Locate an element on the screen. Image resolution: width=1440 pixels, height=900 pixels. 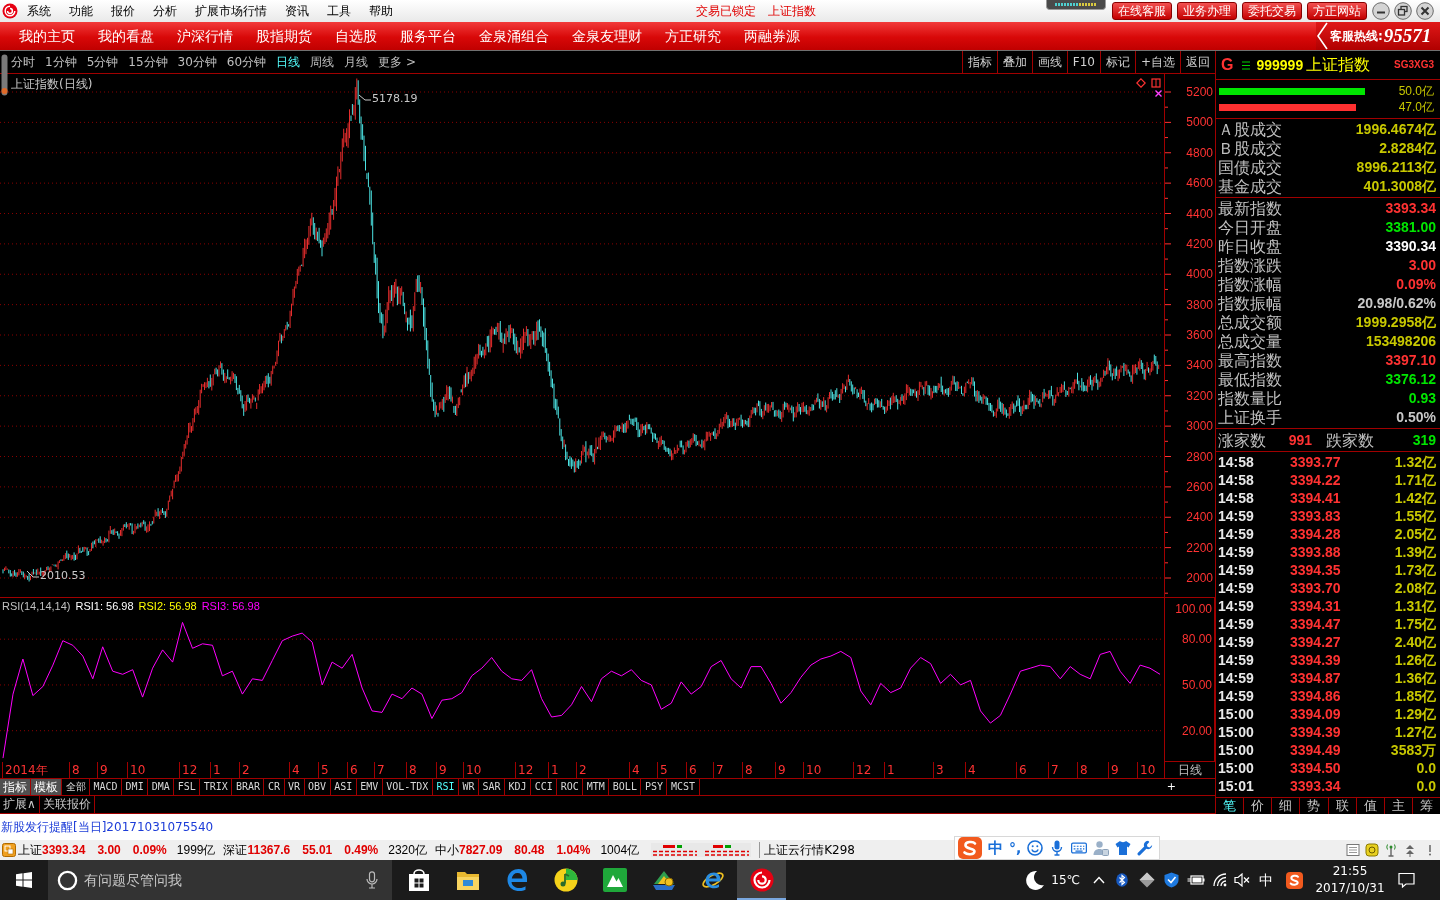
indicator-tab: 全部 is located at coordinates (76, 787).